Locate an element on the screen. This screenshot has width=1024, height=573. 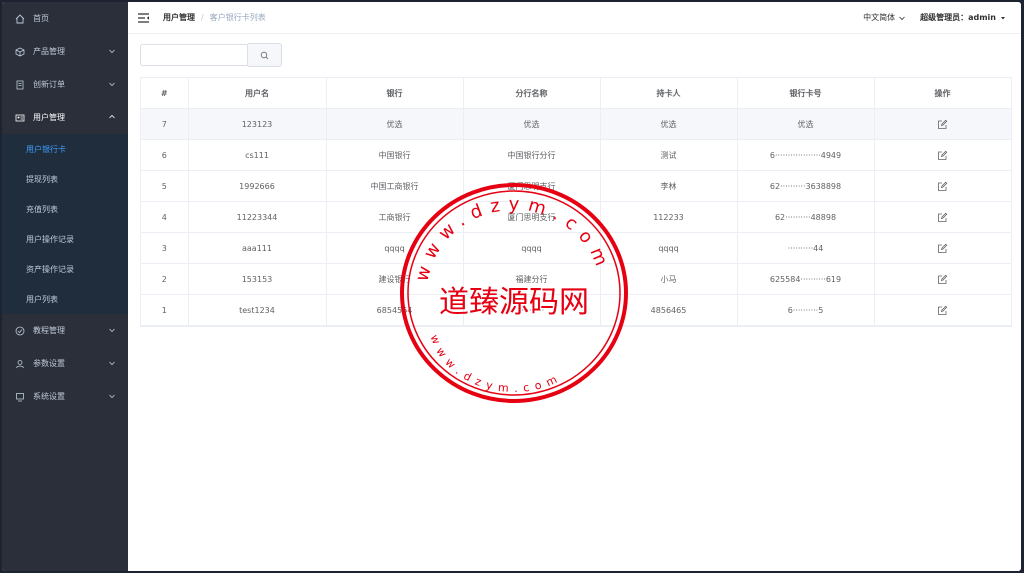
column-header: 分行名称 is located at coordinates (532, 93).